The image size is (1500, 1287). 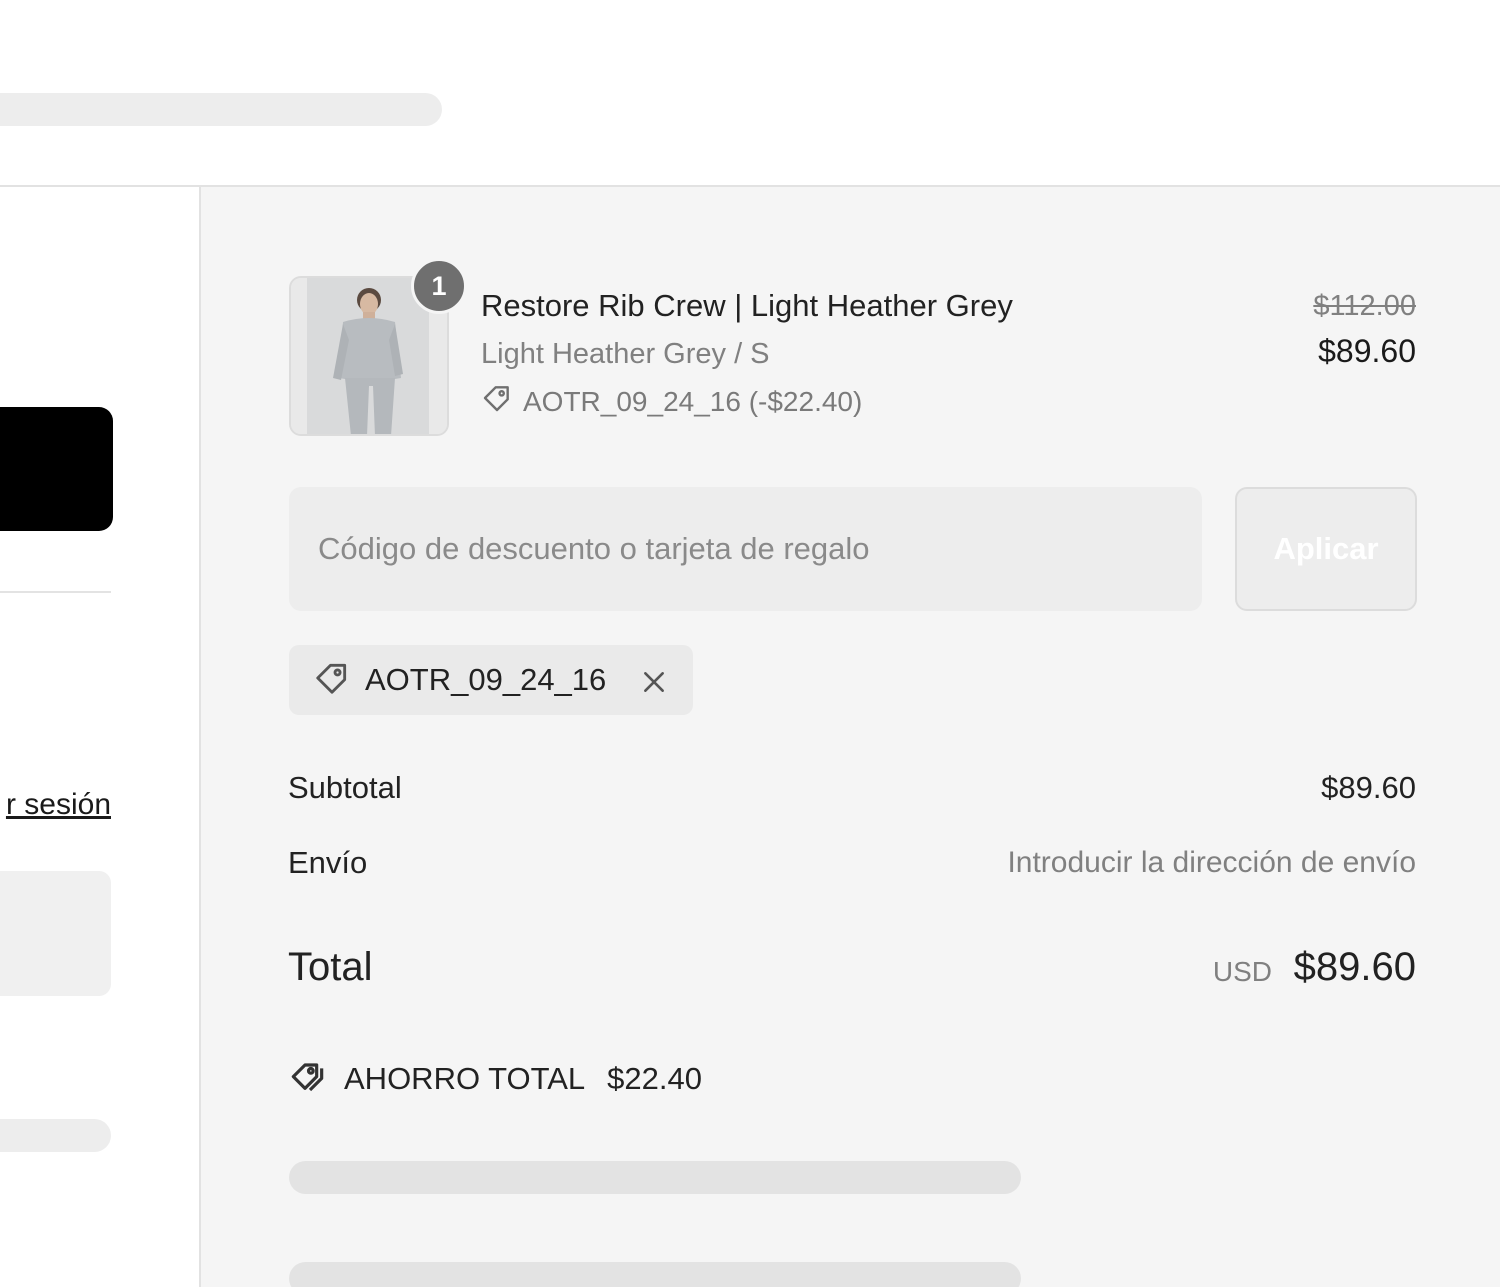 What do you see at coordinates (1242, 971) in the screenshot?
I see `total-currency: USD` at bounding box center [1242, 971].